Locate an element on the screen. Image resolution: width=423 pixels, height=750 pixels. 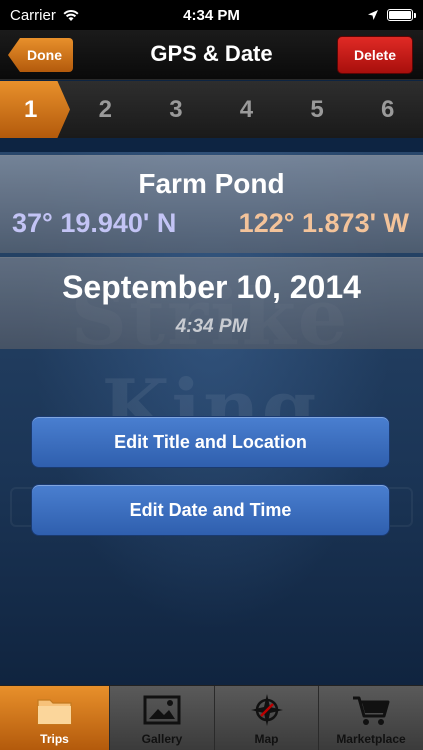
date-panel: September 10, 2014 4:34 PM is located at coordinates (211, 303).